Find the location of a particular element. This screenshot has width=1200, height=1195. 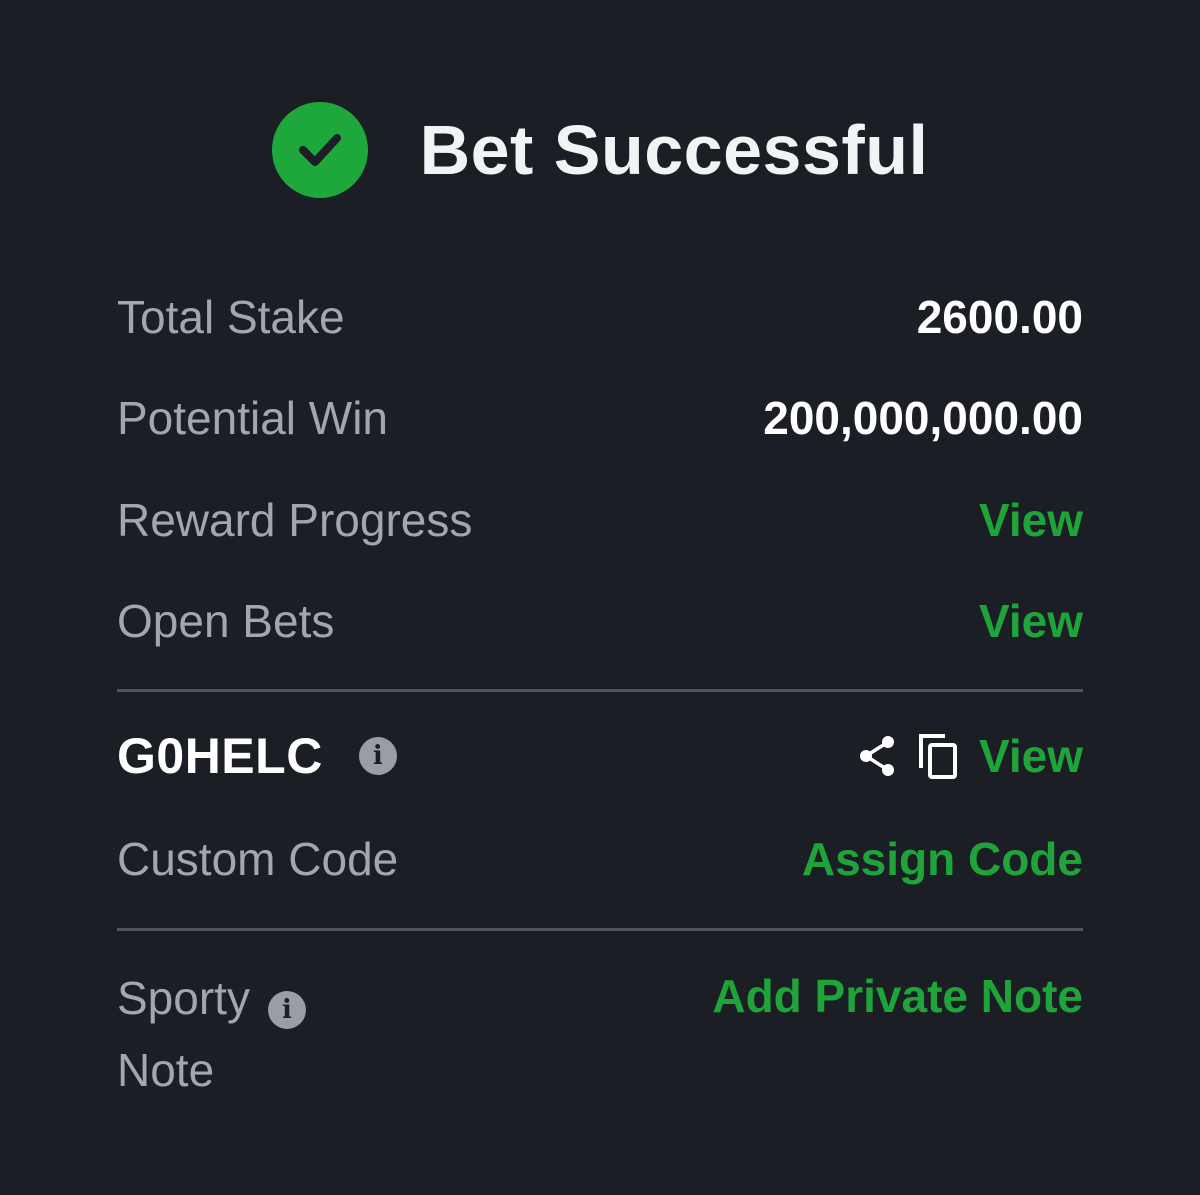

page-title: Bet Successful is located at coordinates (674, 150).